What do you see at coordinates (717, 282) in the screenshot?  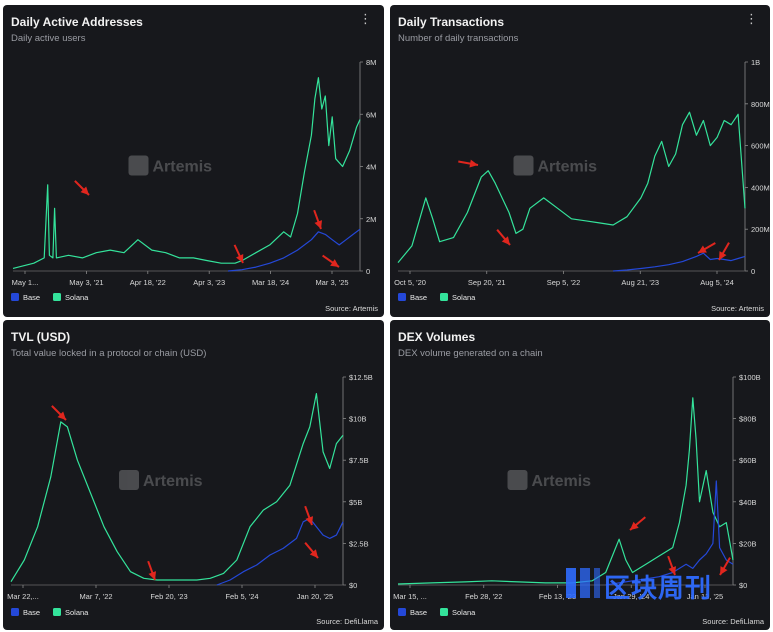 I see `x-tick-label: Aug 5, '24` at bounding box center [717, 282].